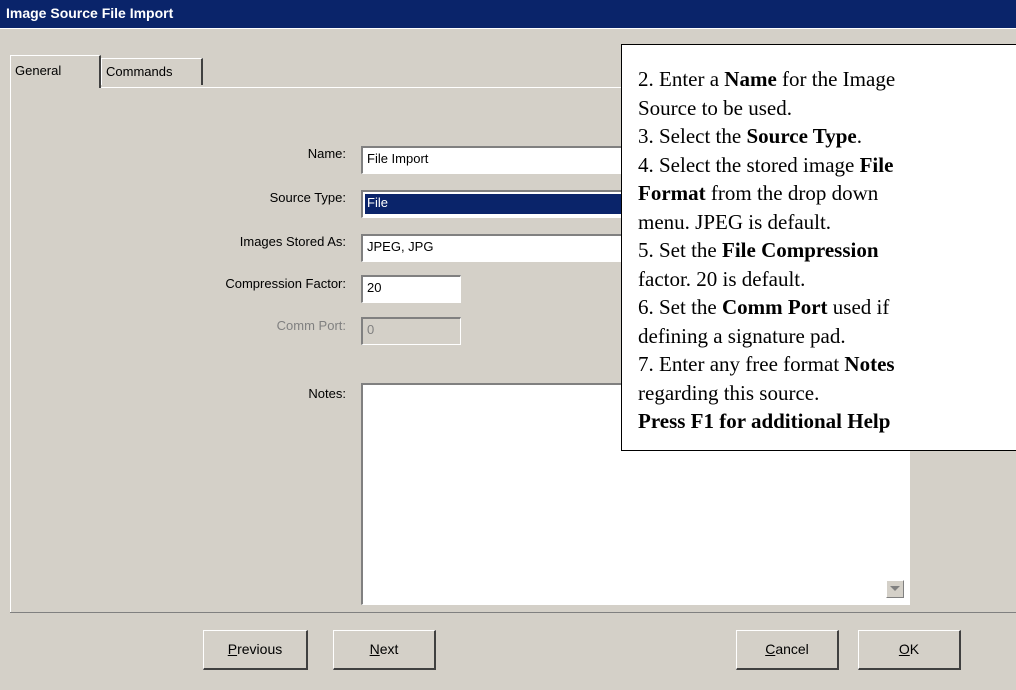 The image size is (1016, 690). What do you see at coordinates (904, 649) in the screenshot?
I see `ok-mnemonic: O` at bounding box center [904, 649].